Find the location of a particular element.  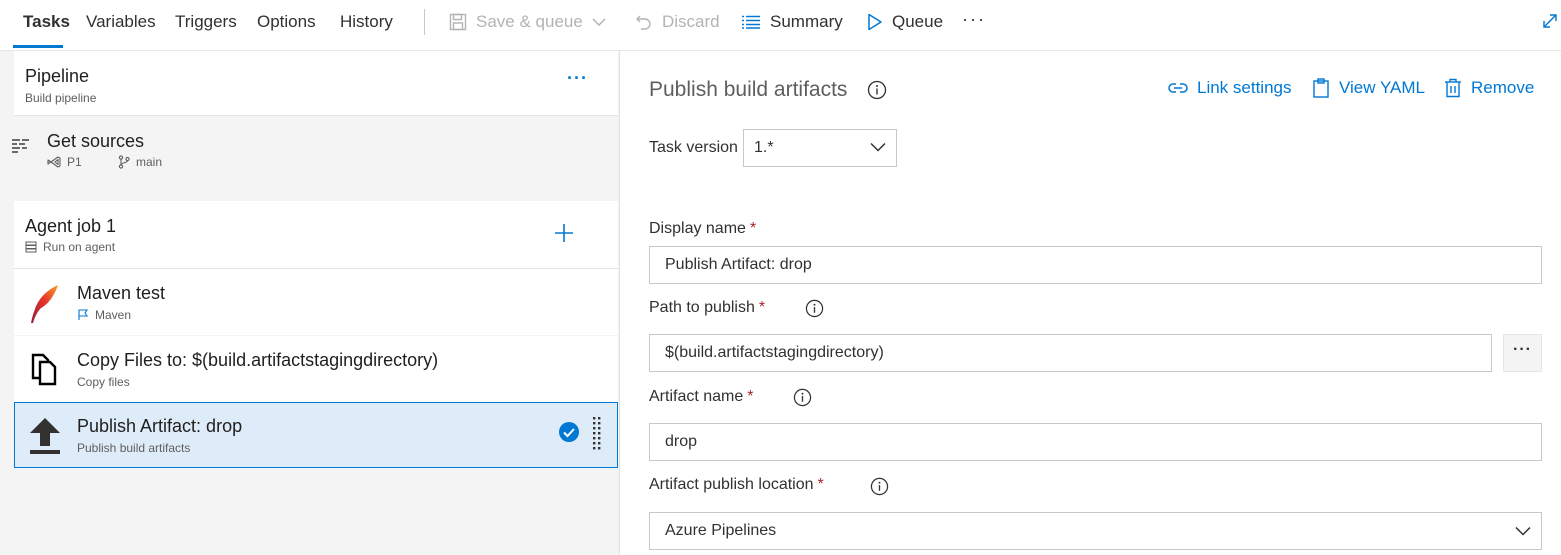

tab-triggers: Triggers is located at coordinates (206, 22).